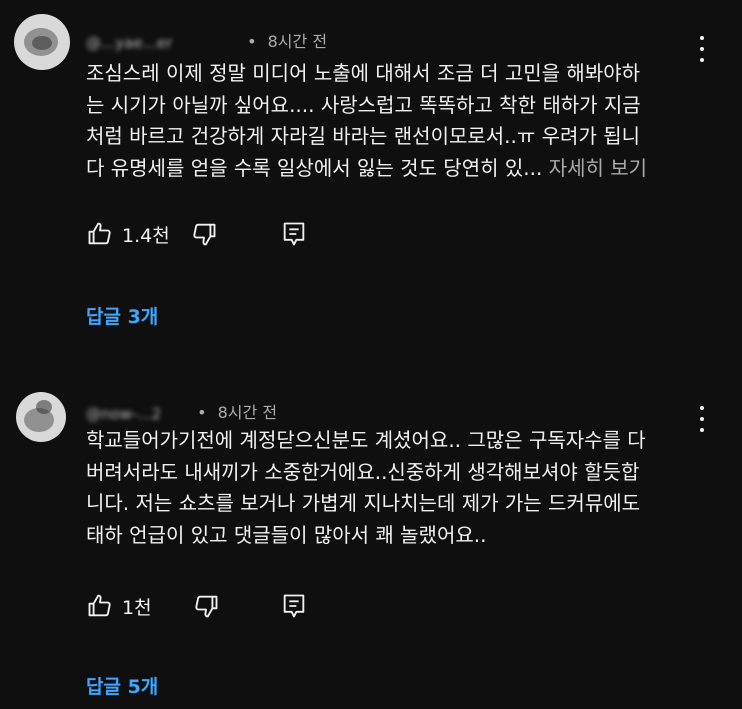  I want to click on replies-button: 답글 5개, so click(122, 685).